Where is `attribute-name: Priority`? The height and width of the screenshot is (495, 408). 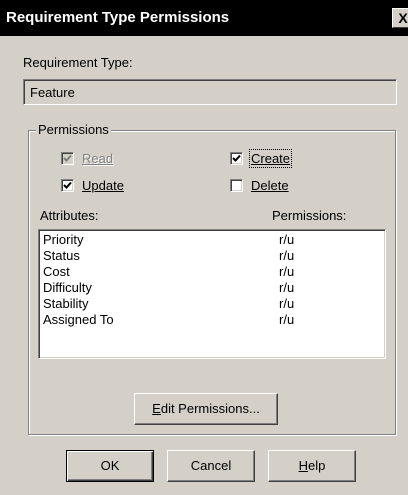
attribute-name: Priority is located at coordinates (63, 239).